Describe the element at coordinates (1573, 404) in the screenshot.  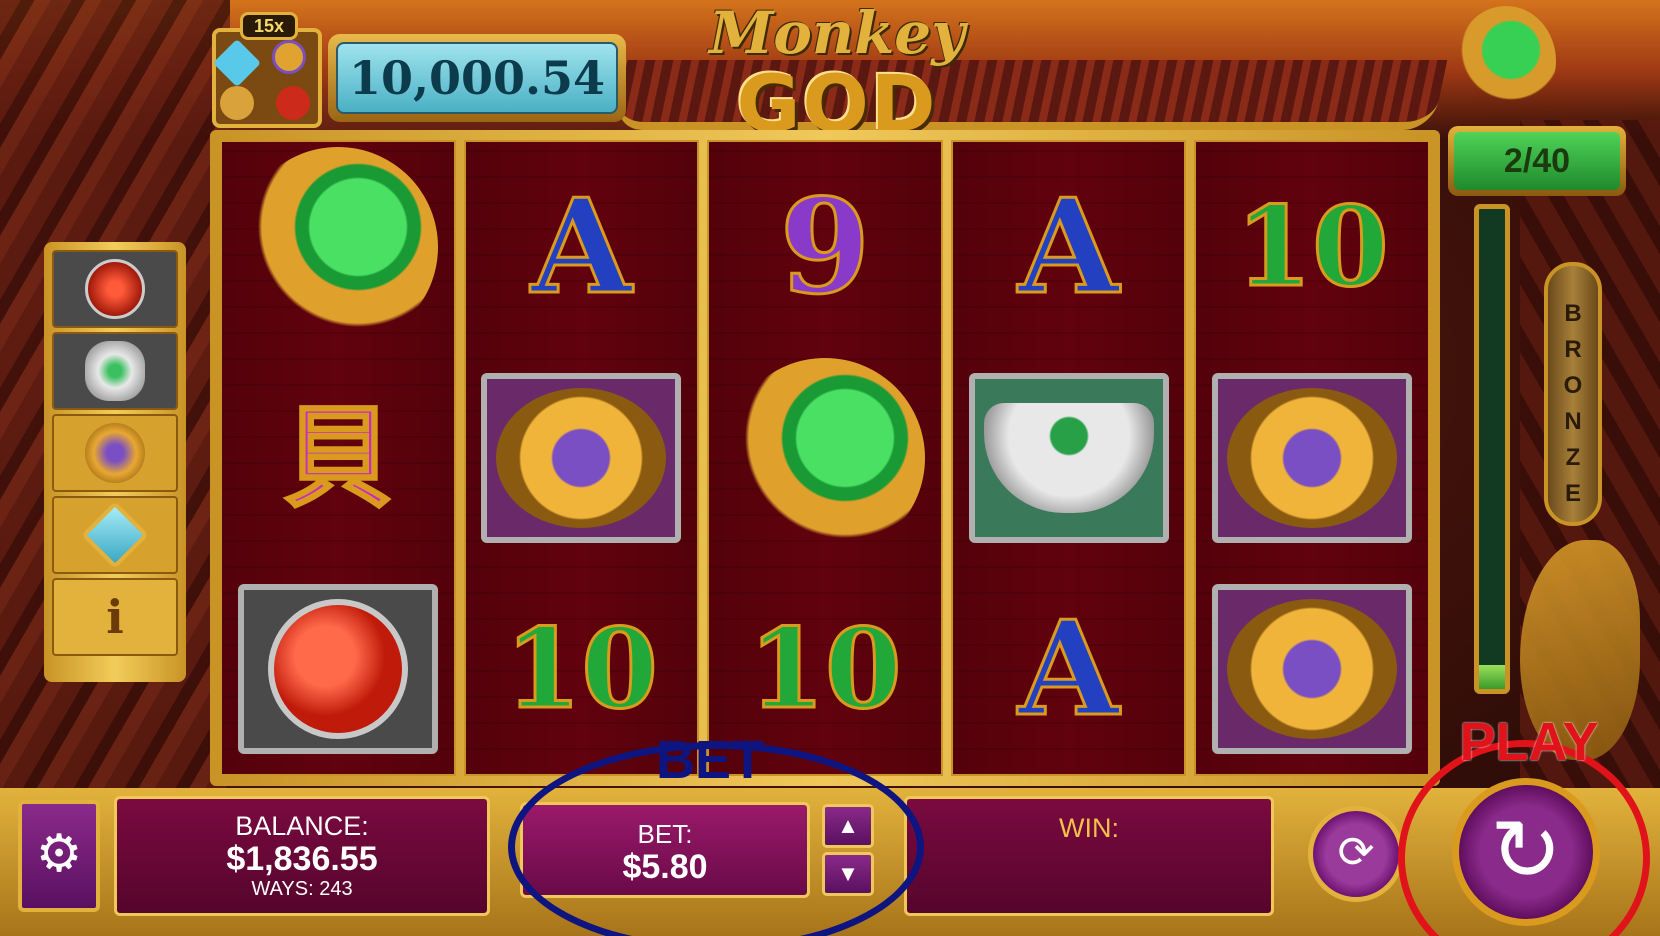
I see `level-label: BRONZE` at that location.